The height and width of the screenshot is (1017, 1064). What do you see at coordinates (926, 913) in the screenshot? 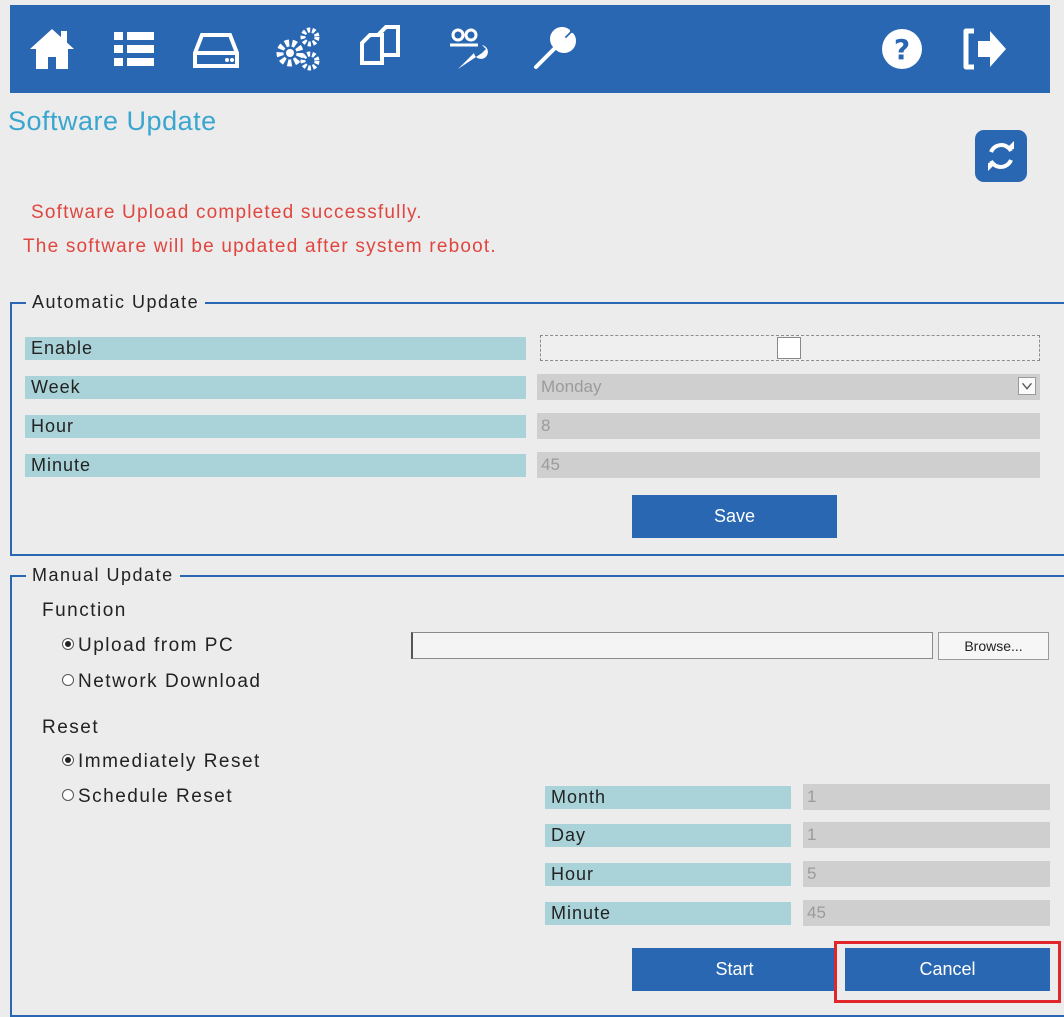
I see `schedule-minute-field: 45` at bounding box center [926, 913].